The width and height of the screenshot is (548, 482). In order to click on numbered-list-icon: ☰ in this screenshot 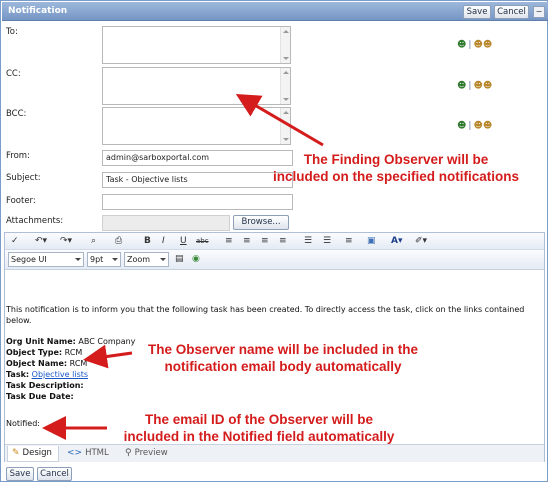, I will do `click(308, 241)`.